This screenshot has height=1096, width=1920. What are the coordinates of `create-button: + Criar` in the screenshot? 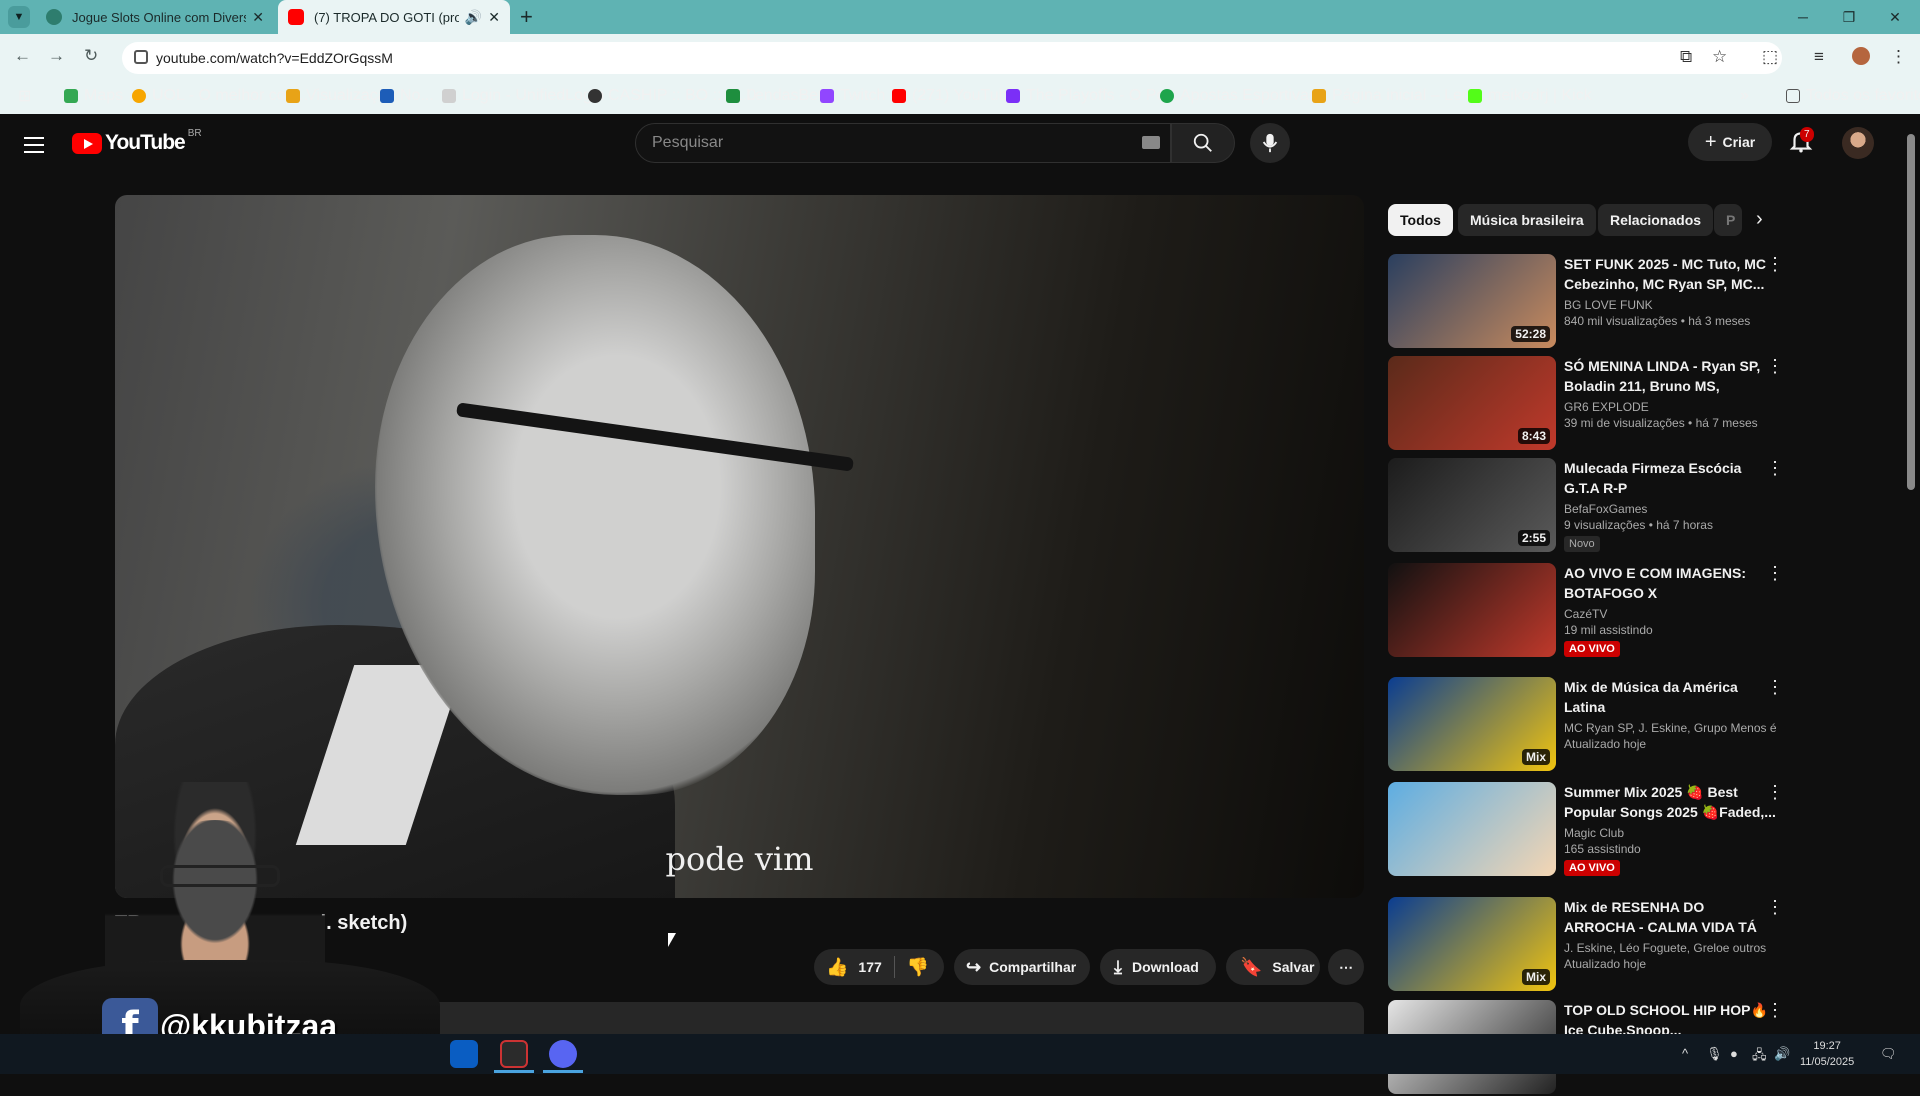 It's located at (1730, 142).